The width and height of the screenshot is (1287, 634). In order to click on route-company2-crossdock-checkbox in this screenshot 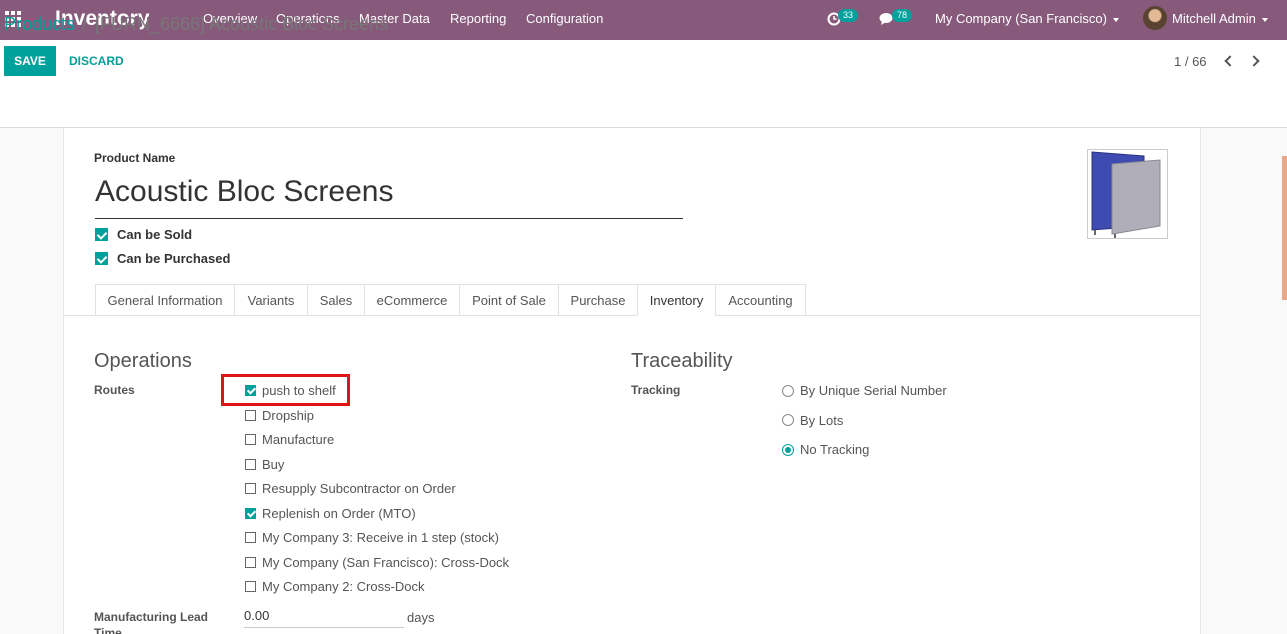, I will do `click(250, 586)`.